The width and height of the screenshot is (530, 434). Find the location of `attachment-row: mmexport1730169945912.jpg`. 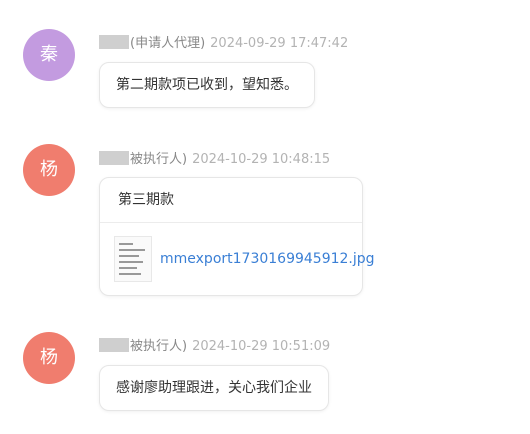

attachment-row: mmexport1730169945912.jpg is located at coordinates (237, 259).